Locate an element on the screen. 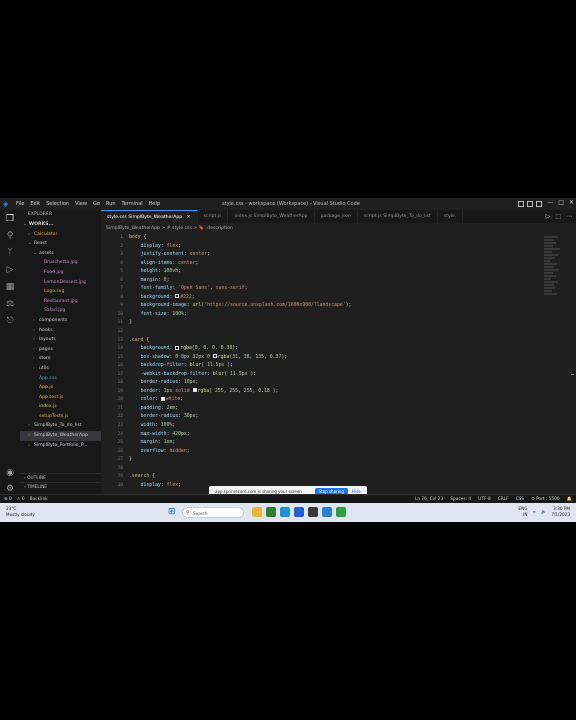 The width and height of the screenshot is (576, 720). code-line: backdrop-filter: blur( 11.5px ); is located at coordinates (240, 366).